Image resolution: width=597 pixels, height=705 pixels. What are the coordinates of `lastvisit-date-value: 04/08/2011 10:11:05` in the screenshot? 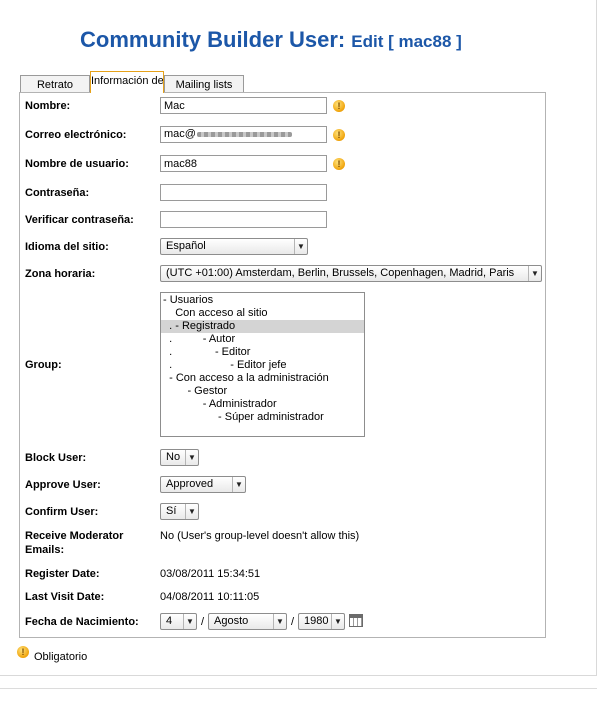 It's located at (210, 597).